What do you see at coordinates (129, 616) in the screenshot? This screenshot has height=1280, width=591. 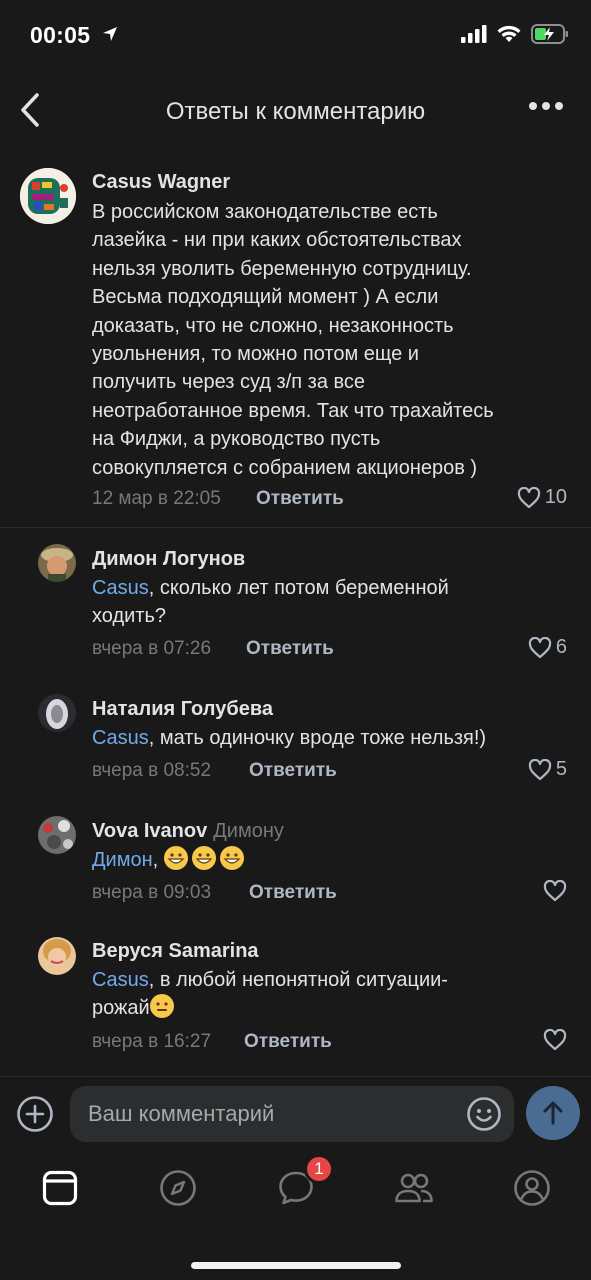 I see `comment-text-line: ходить?` at bounding box center [129, 616].